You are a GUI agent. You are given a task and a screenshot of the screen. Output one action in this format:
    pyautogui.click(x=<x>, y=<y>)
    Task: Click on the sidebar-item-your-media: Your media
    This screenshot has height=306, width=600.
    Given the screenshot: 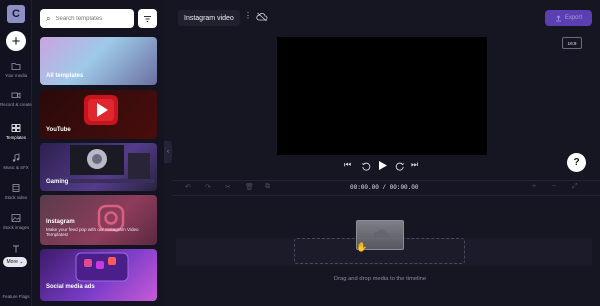 What is the action you would take?
    pyautogui.click(x=16, y=69)
    